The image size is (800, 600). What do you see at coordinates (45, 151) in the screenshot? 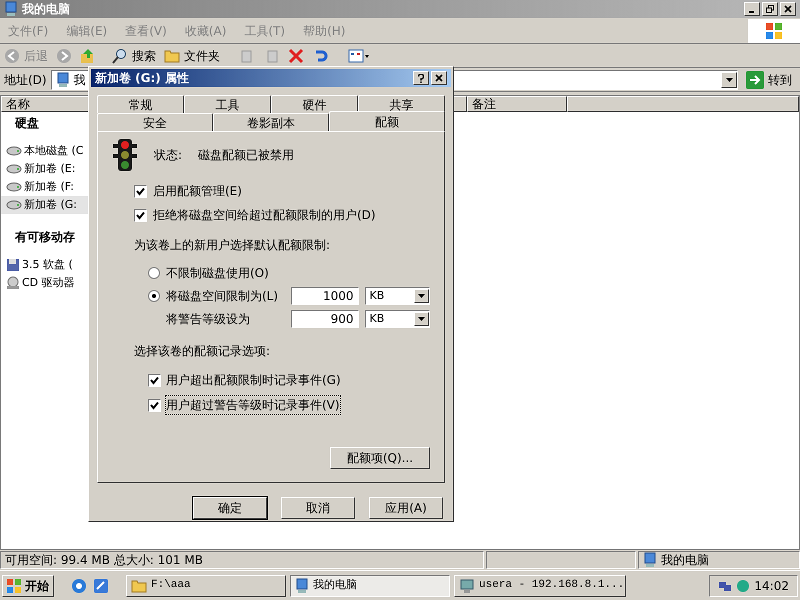
I see `drive-item: 本地磁盘 (C` at bounding box center [45, 151].